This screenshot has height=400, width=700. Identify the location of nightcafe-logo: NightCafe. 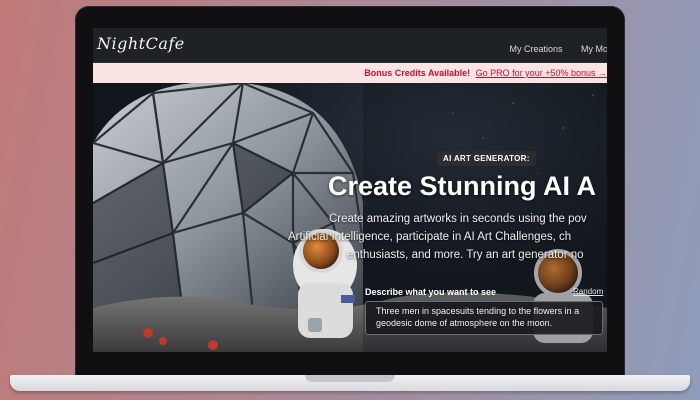
(141, 43).